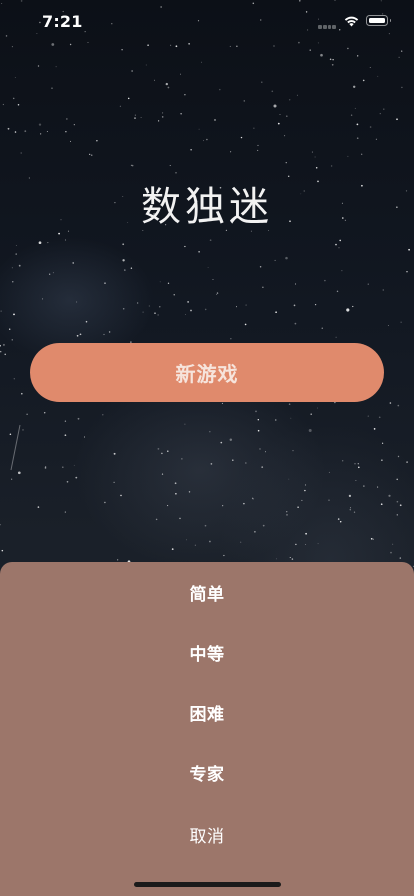  Describe the element at coordinates (207, 772) in the screenshot. I see `difficulty-option-expert: 专家` at that location.